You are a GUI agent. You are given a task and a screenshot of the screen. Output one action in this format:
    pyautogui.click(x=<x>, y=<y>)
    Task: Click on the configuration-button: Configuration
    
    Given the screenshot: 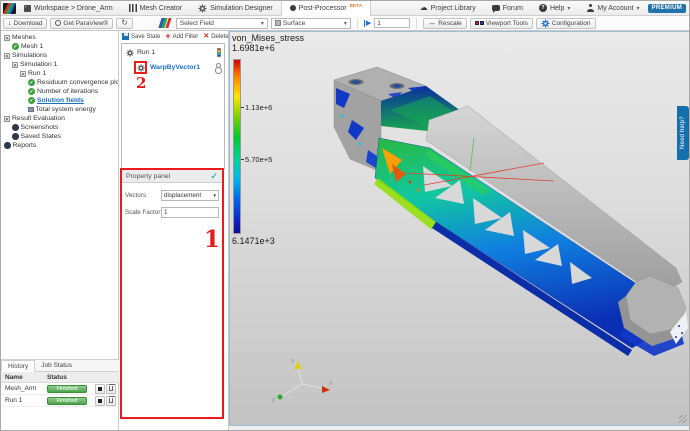 What is the action you would take?
    pyautogui.click(x=565, y=23)
    